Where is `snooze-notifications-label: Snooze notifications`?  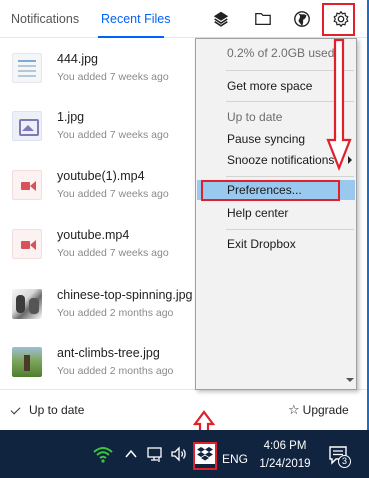
snooze-notifications-label: Snooze notifications is located at coordinates (281, 160).